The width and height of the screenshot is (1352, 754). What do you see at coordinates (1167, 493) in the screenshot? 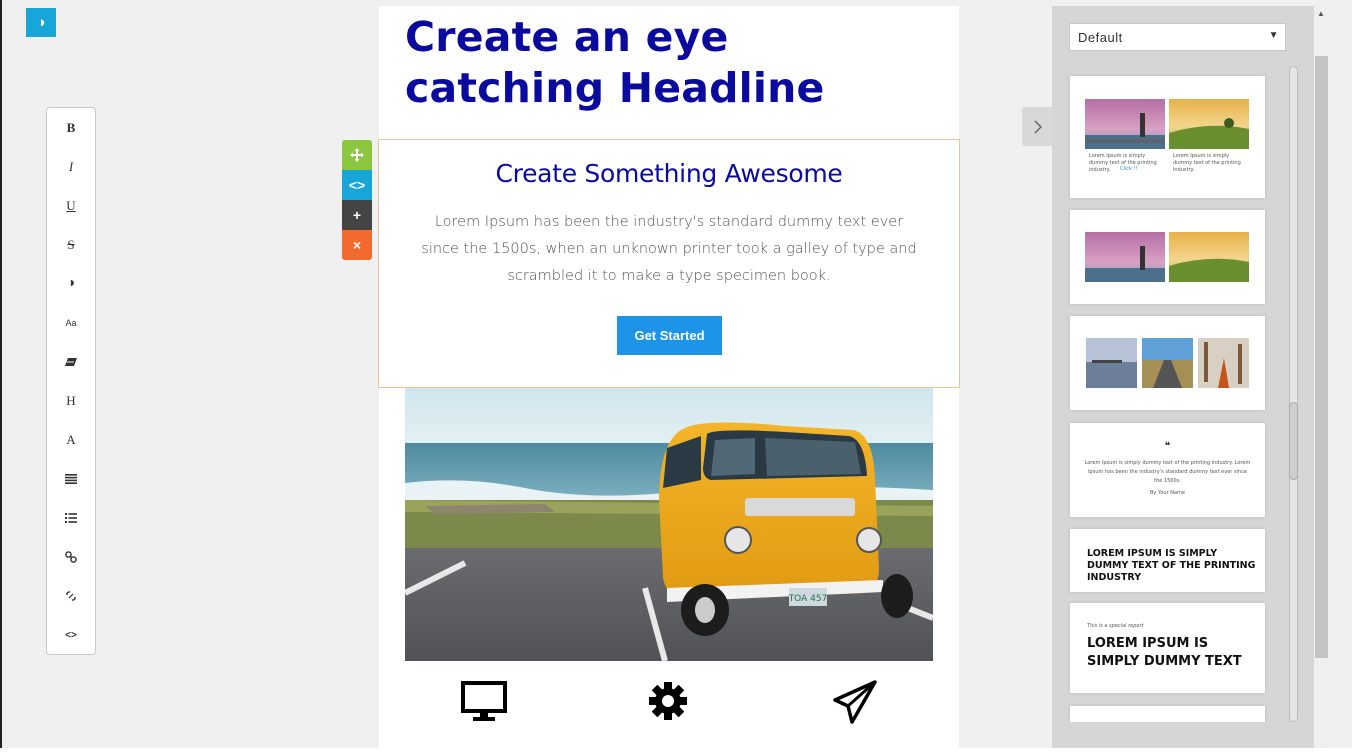
I see `quote-author: By Your Name` at bounding box center [1167, 493].